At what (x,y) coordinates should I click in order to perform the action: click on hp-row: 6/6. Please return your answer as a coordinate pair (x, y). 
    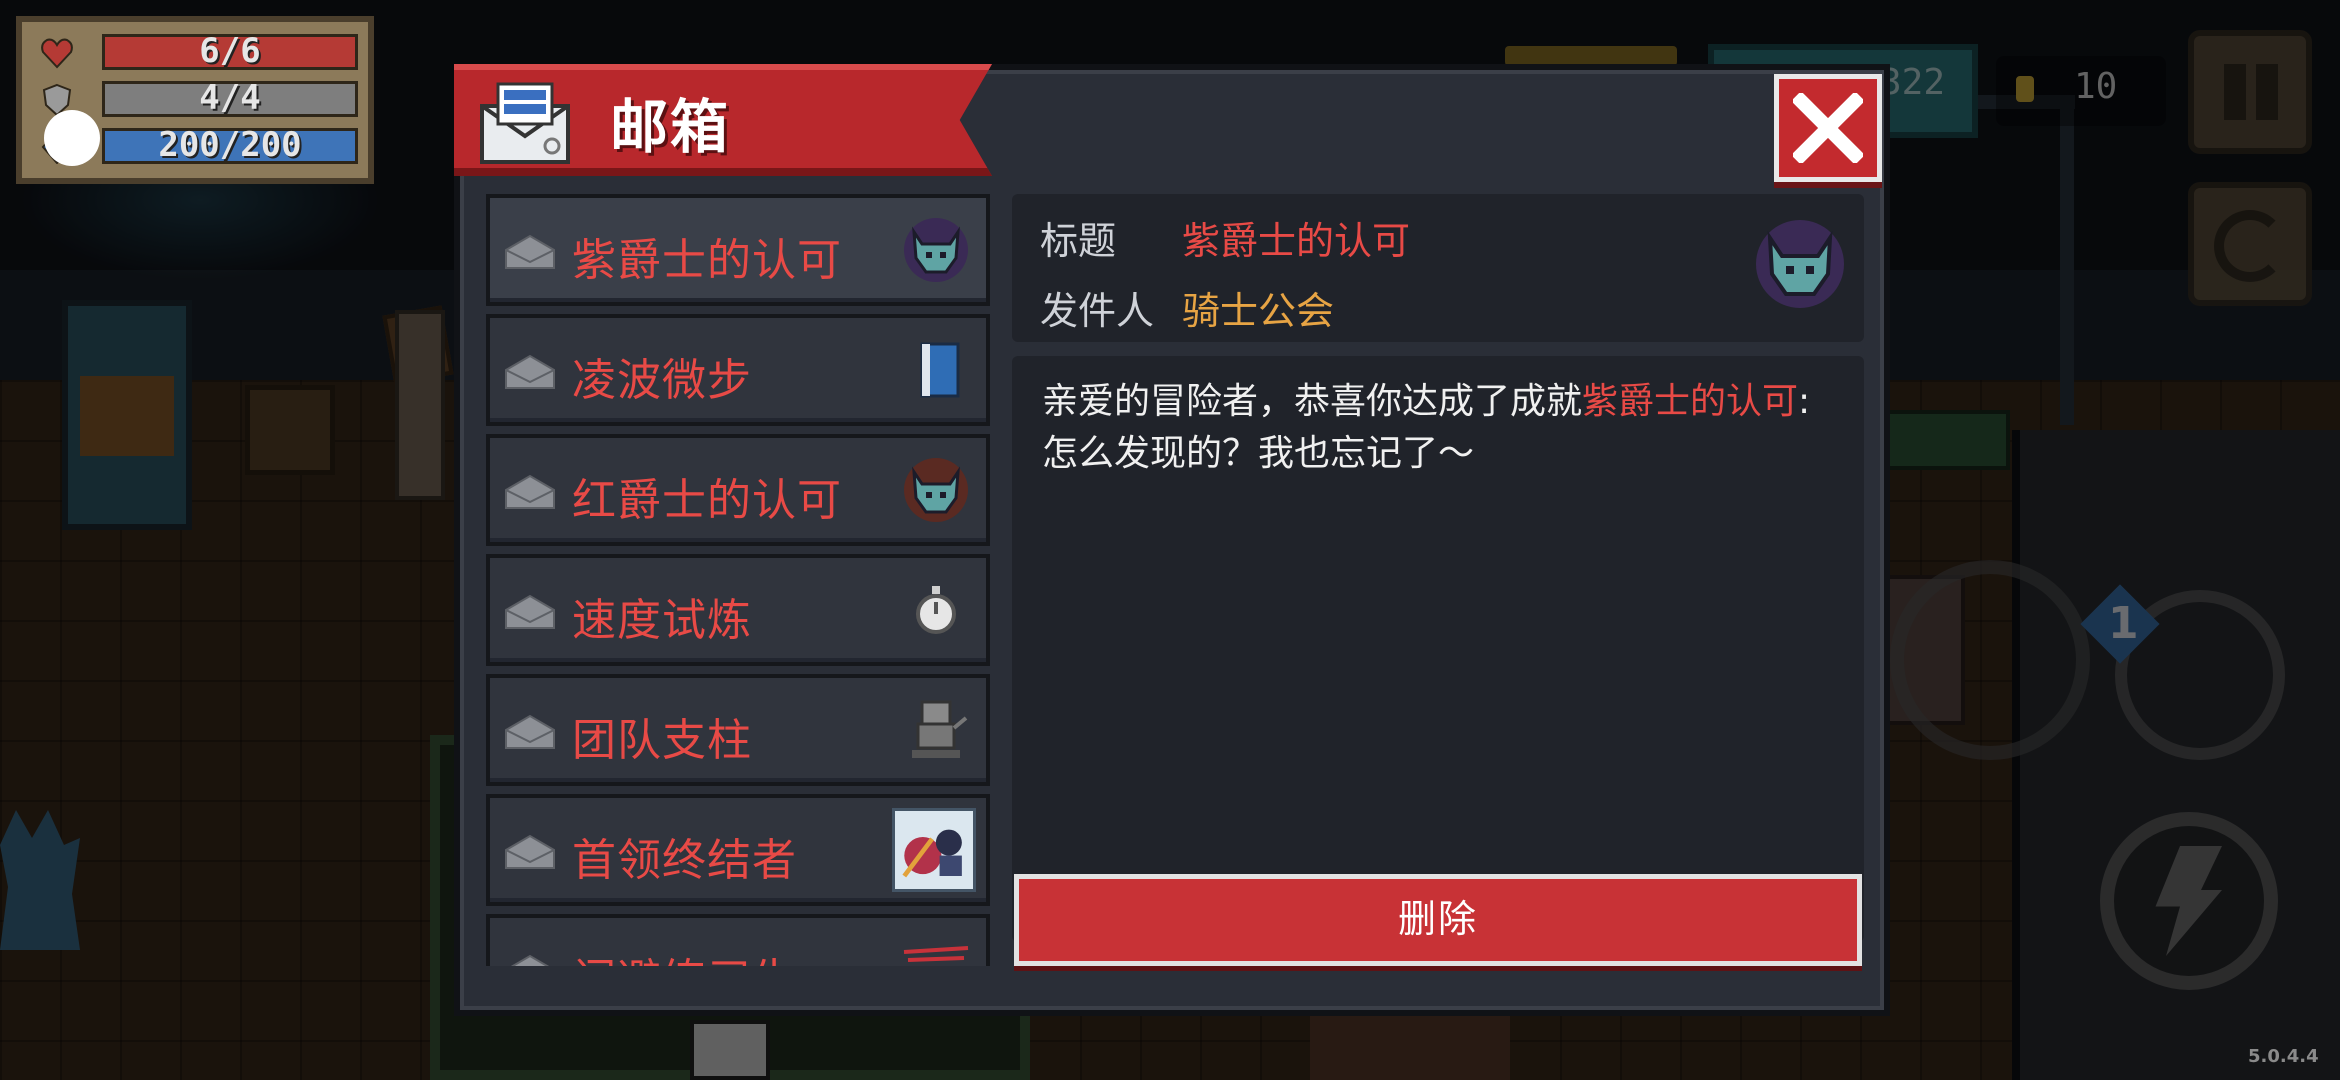
    Looking at the image, I should click on (199, 52).